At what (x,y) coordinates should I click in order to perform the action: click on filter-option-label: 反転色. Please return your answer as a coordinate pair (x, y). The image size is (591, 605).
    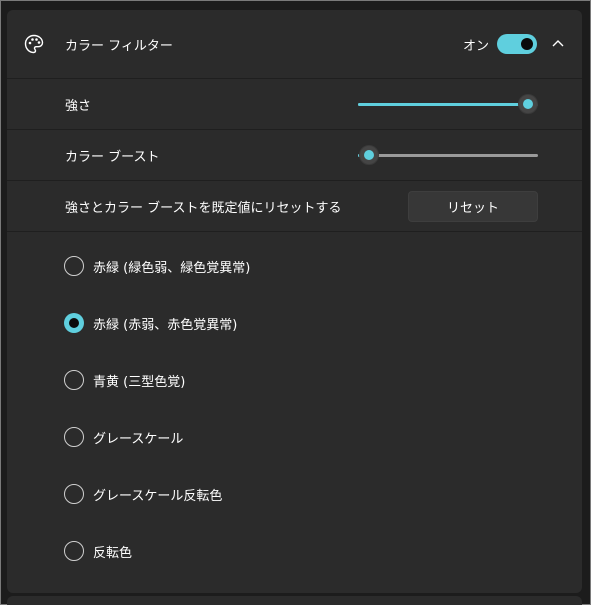
    Looking at the image, I should click on (113, 553).